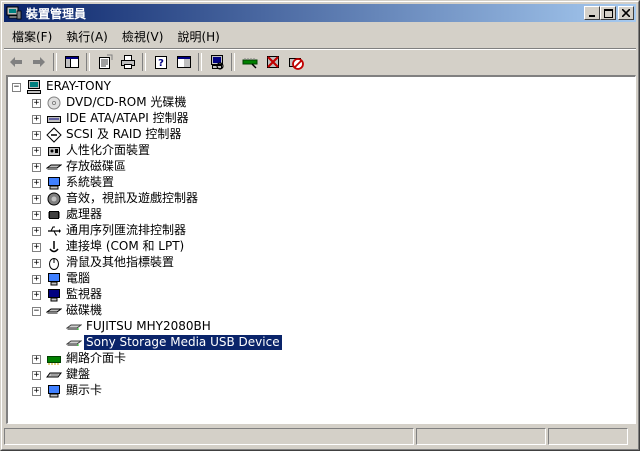 Image resolution: width=640 pixels, height=451 pixels. Describe the element at coordinates (84, 390) in the screenshot. I see `tree-item-label: 顯示卡` at that location.